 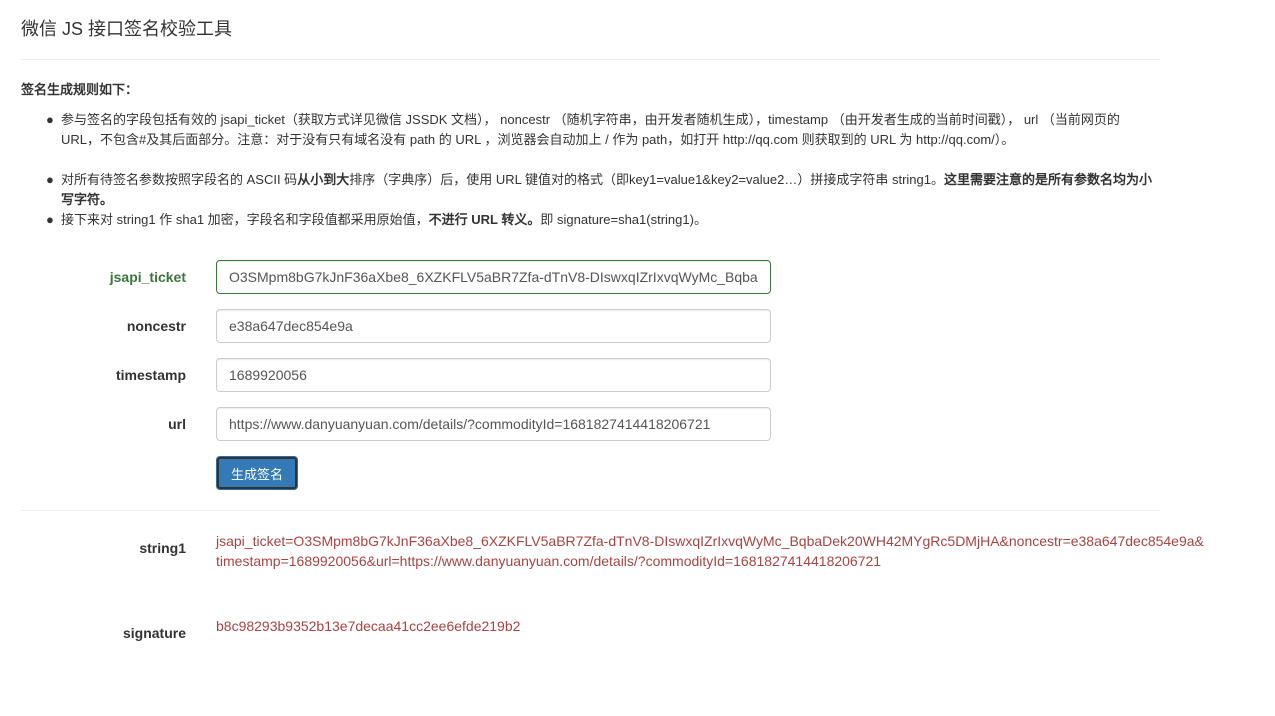 What do you see at coordinates (493, 375) in the screenshot?
I see `timestamp-input` at bounding box center [493, 375].